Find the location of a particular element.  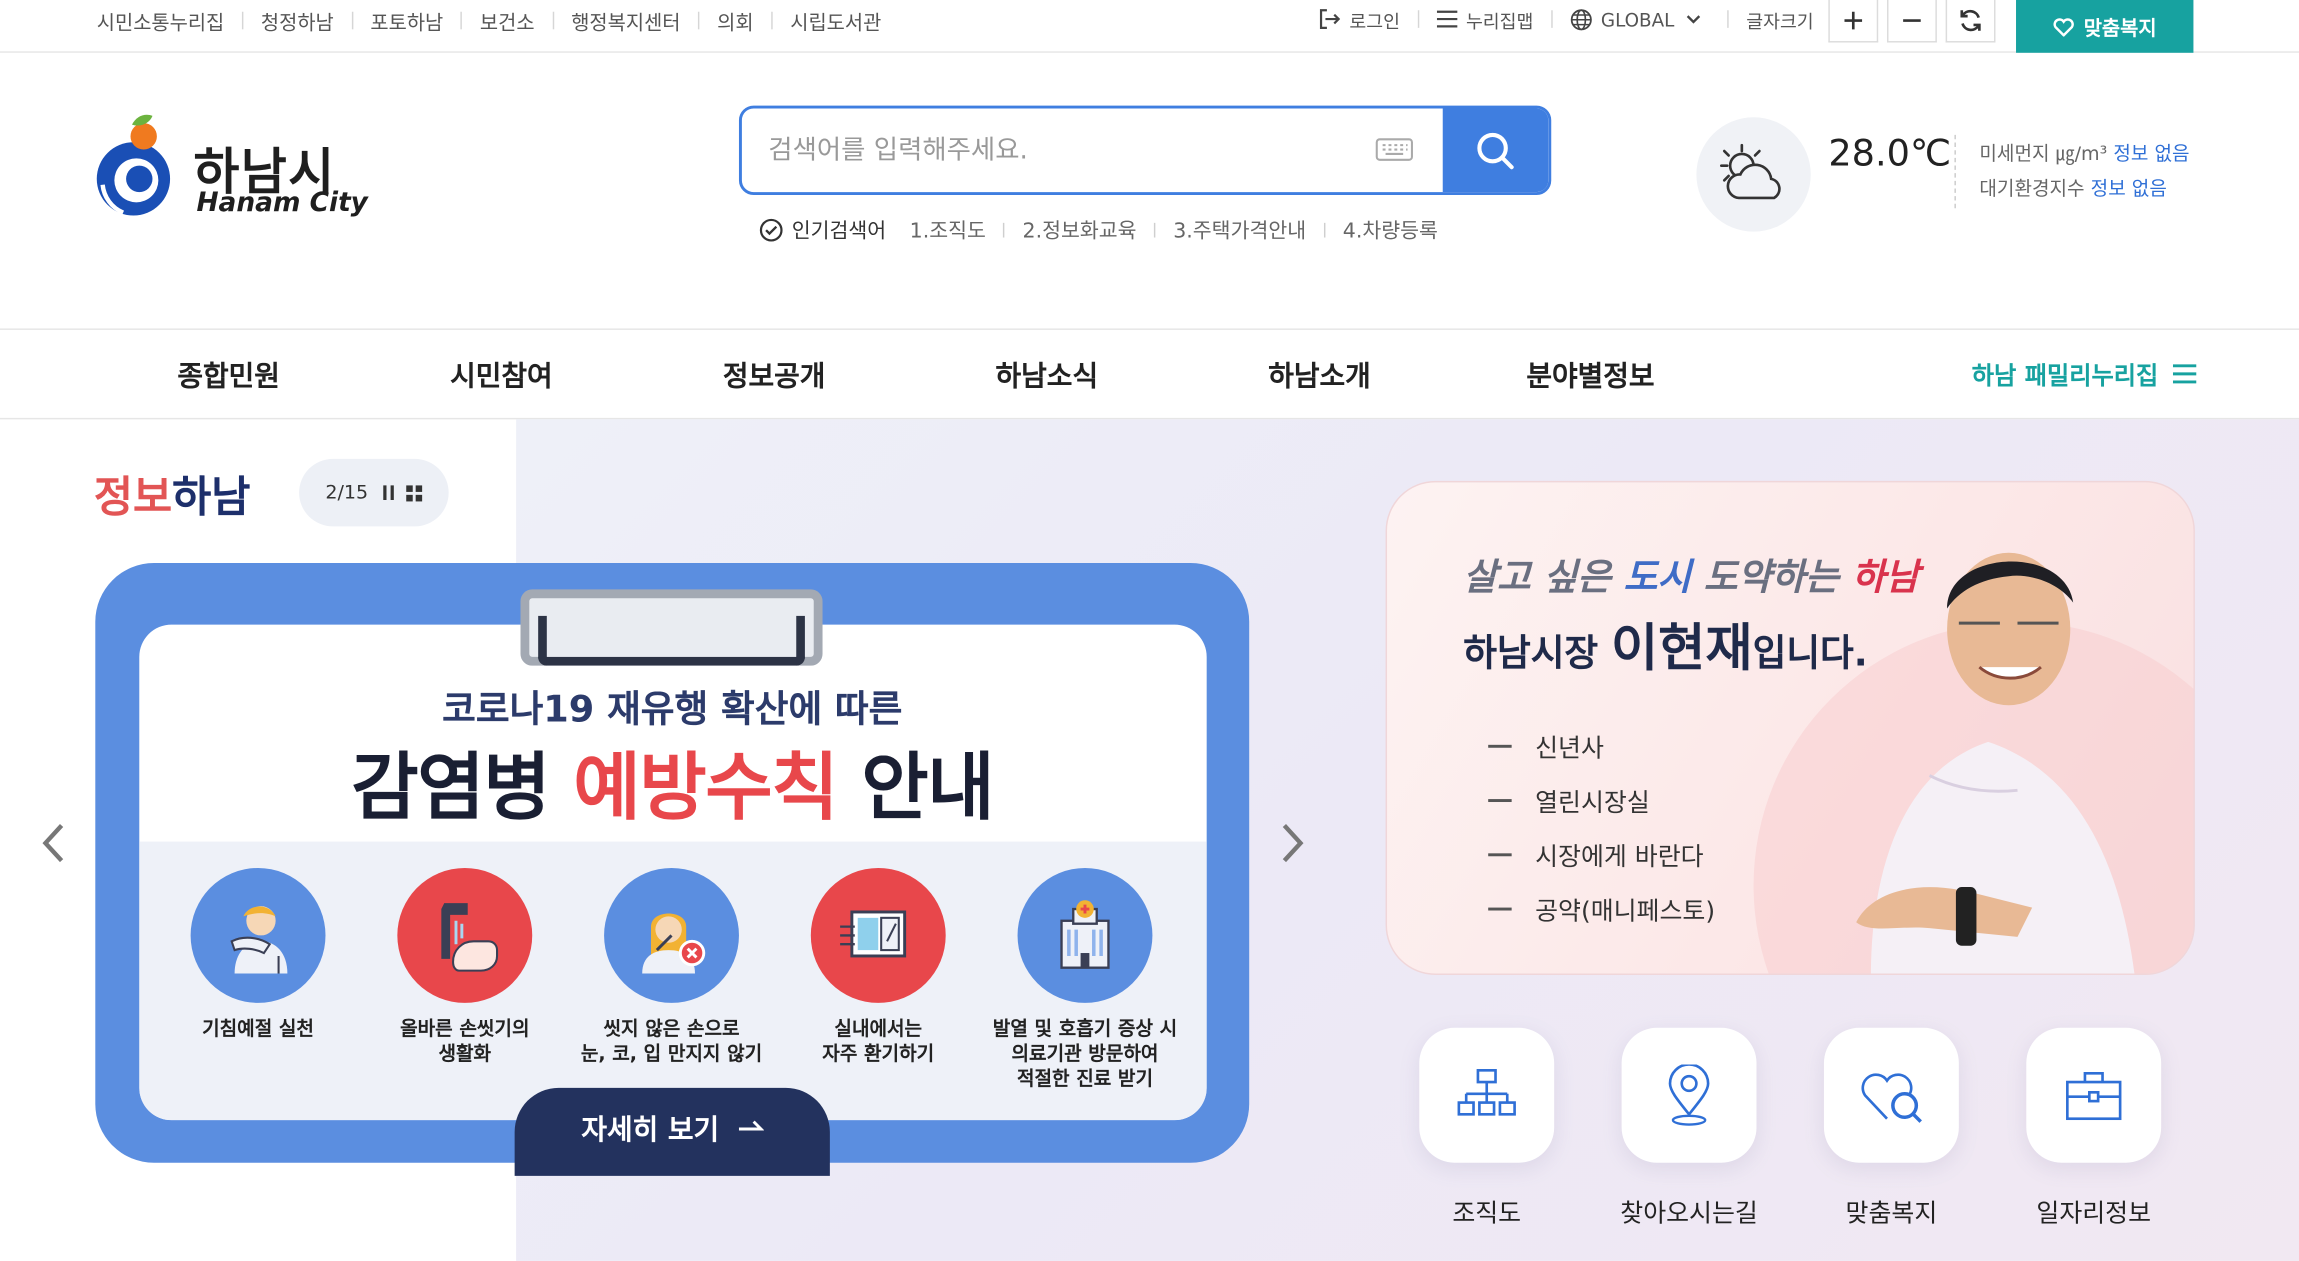

search-input is located at coordinates (1061, 150).